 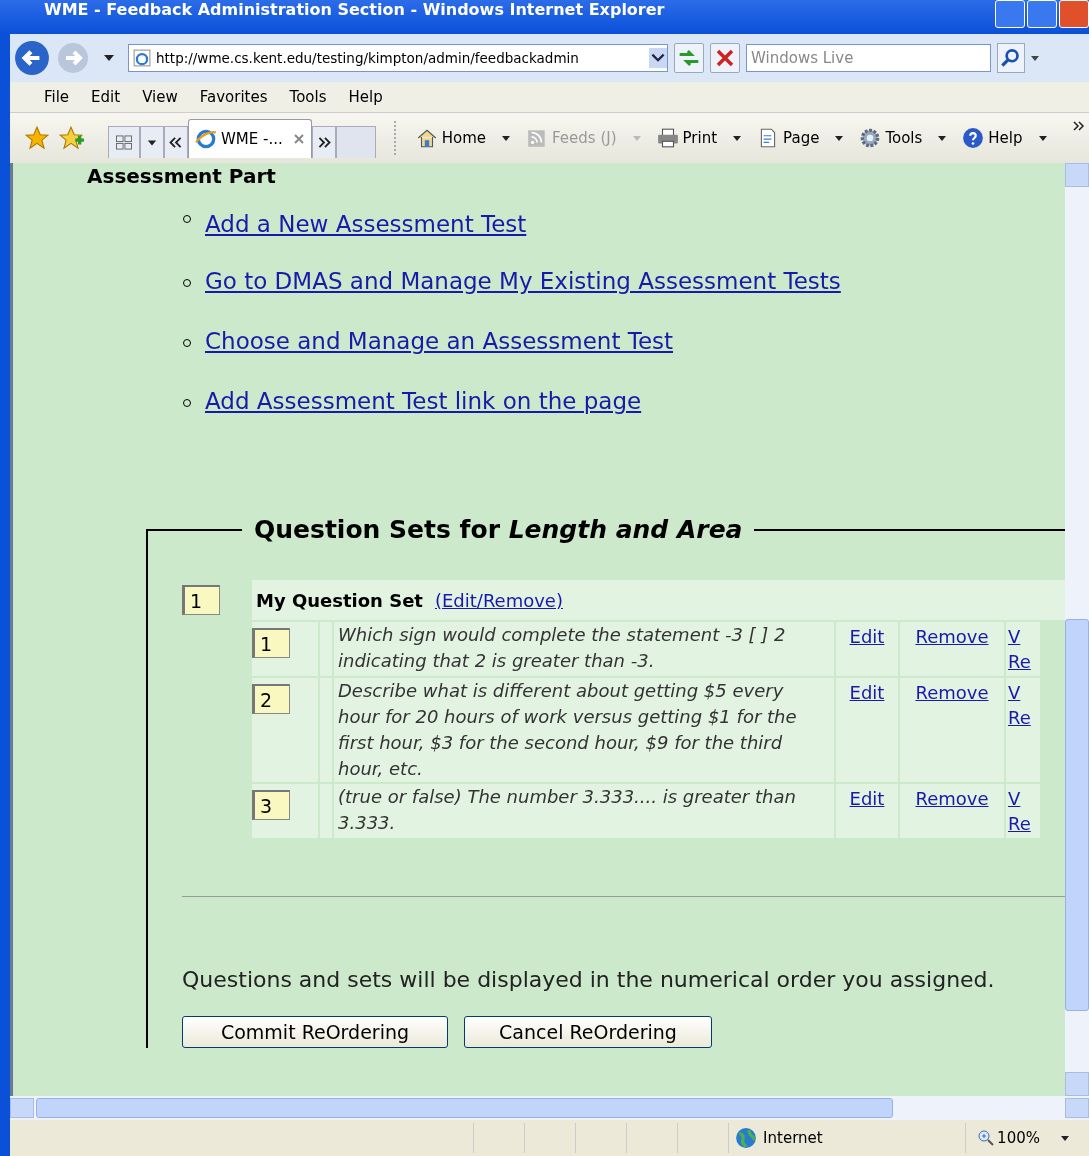 I want to click on page-link: Choose and Manage an Assessment Test, so click(x=439, y=341).